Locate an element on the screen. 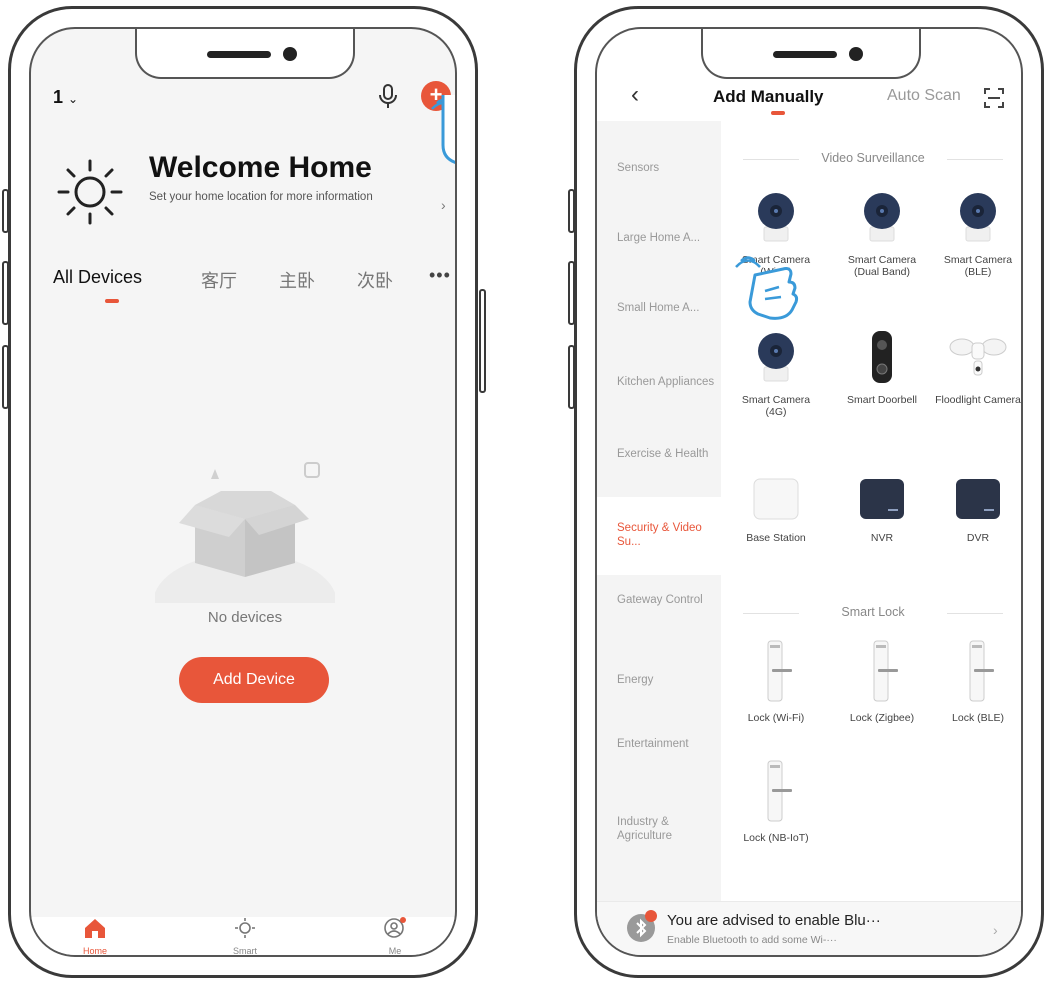 The image size is (1050, 984). category-item: Energy is located at coordinates (667, 680).